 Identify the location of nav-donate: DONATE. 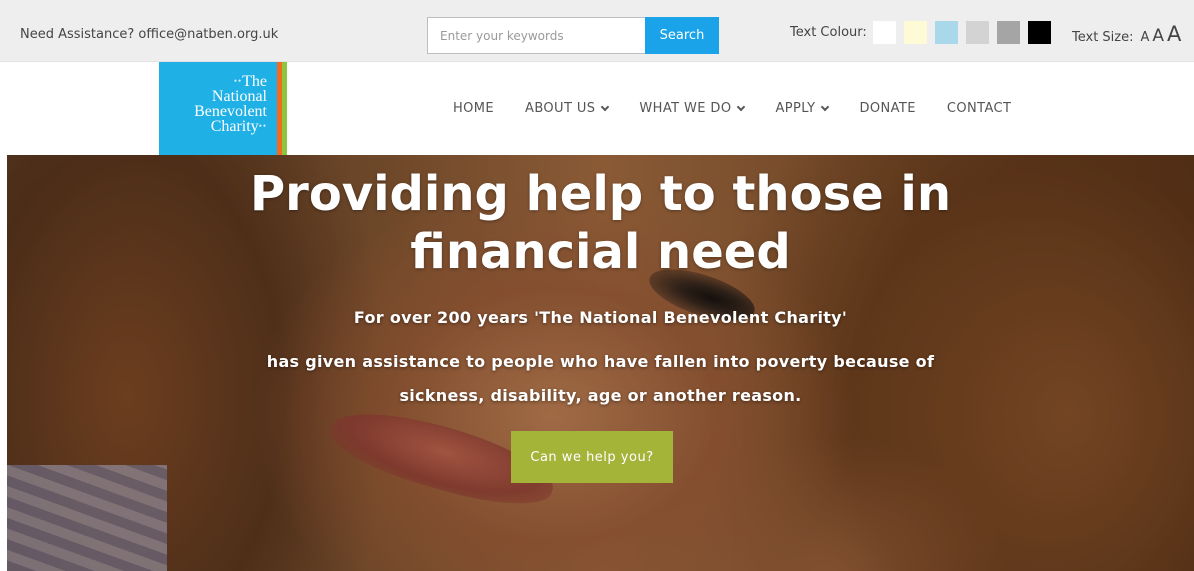
(887, 108).